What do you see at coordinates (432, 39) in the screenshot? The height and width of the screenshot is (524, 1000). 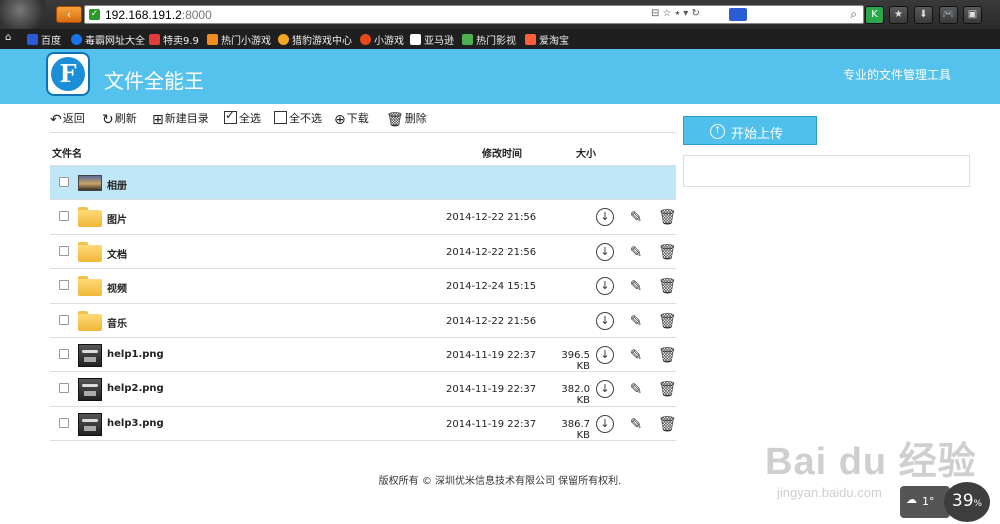 I see `bookmark-item: 亚马逊` at bounding box center [432, 39].